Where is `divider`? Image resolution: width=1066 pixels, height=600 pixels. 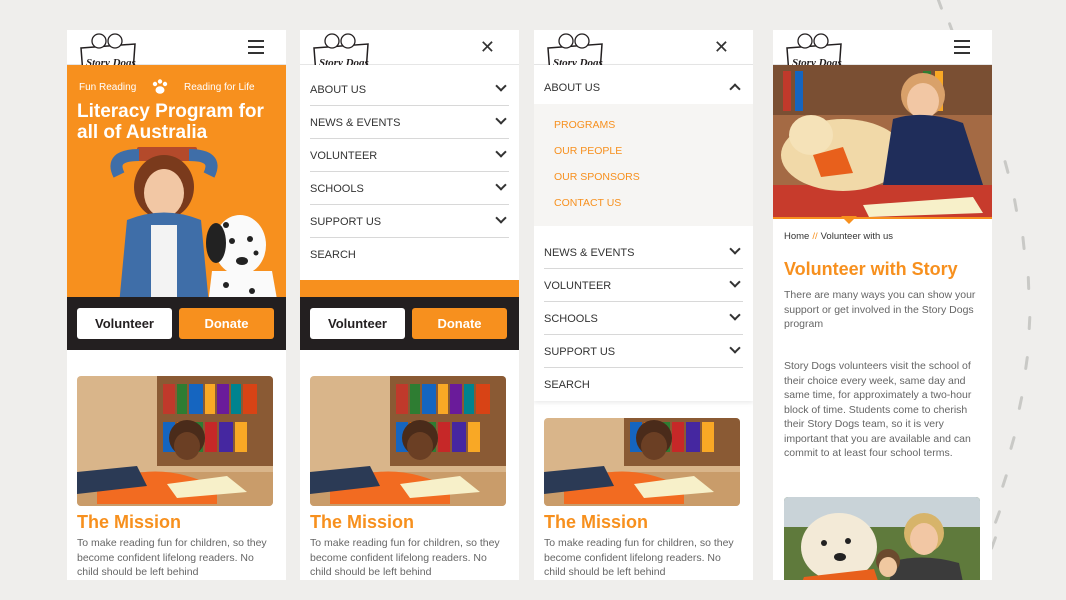 divider is located at coordinates (882, 218).